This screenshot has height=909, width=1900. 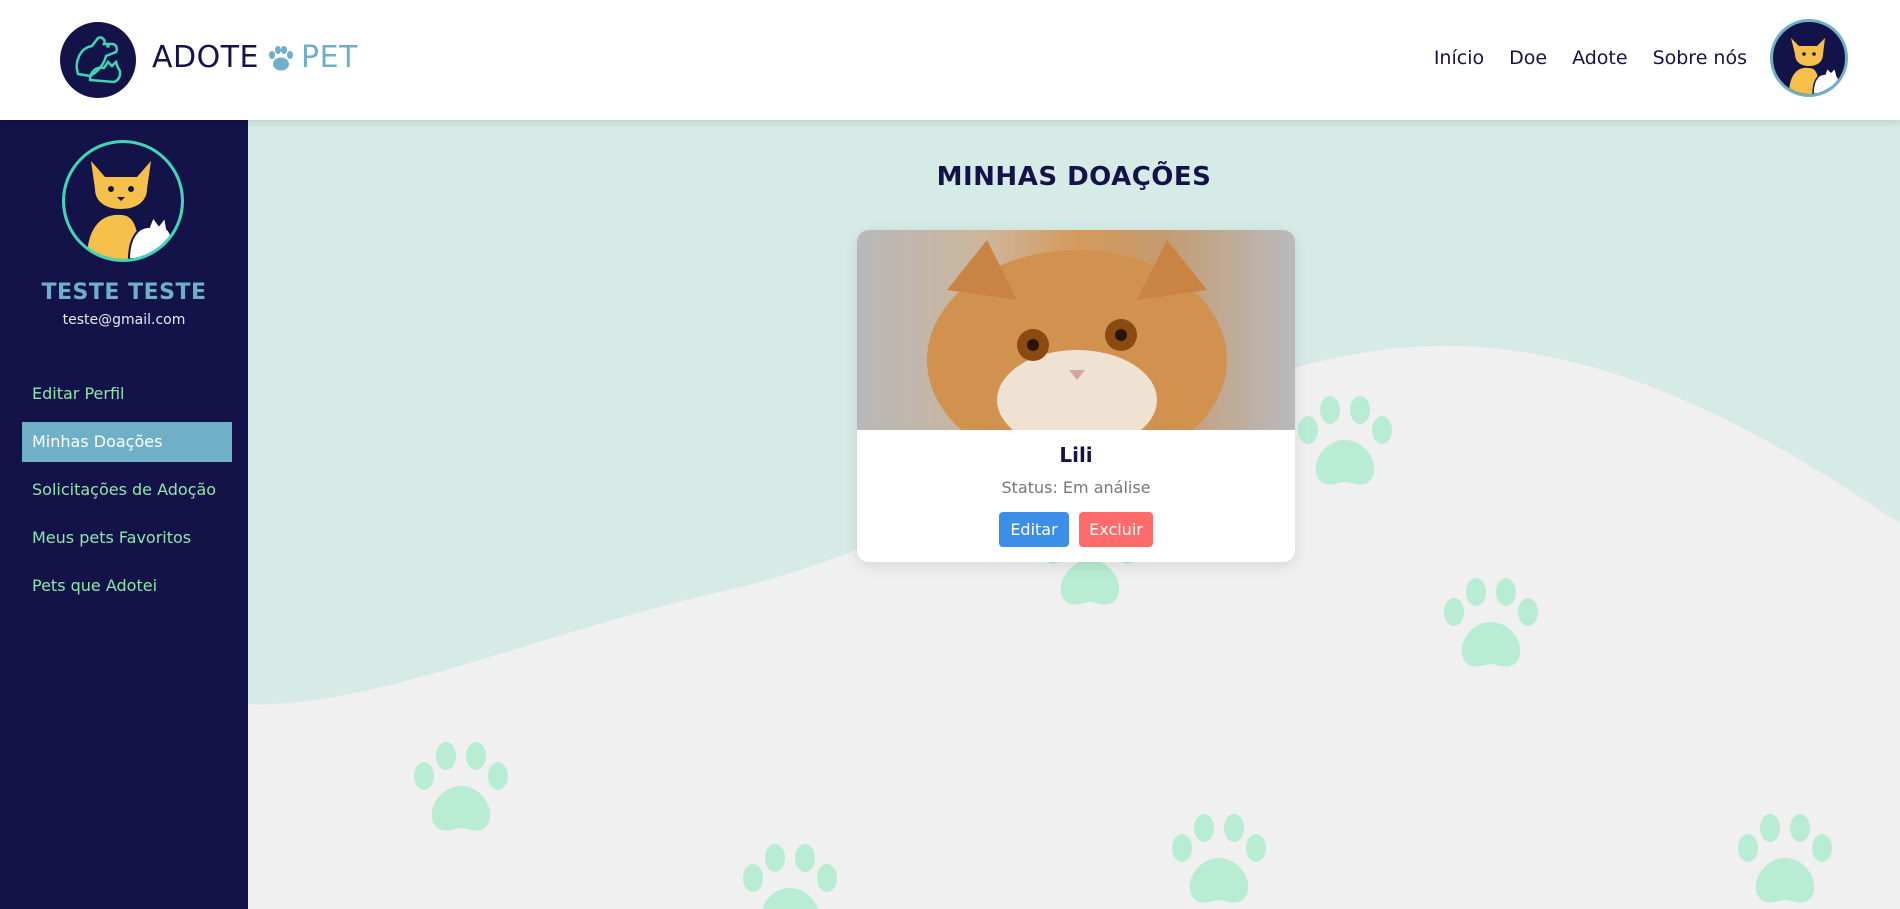 What do you see at coordinates (1034, 529) in the screenshot?
I see `edit-button: Editar` at bounding box center [1034, 529].